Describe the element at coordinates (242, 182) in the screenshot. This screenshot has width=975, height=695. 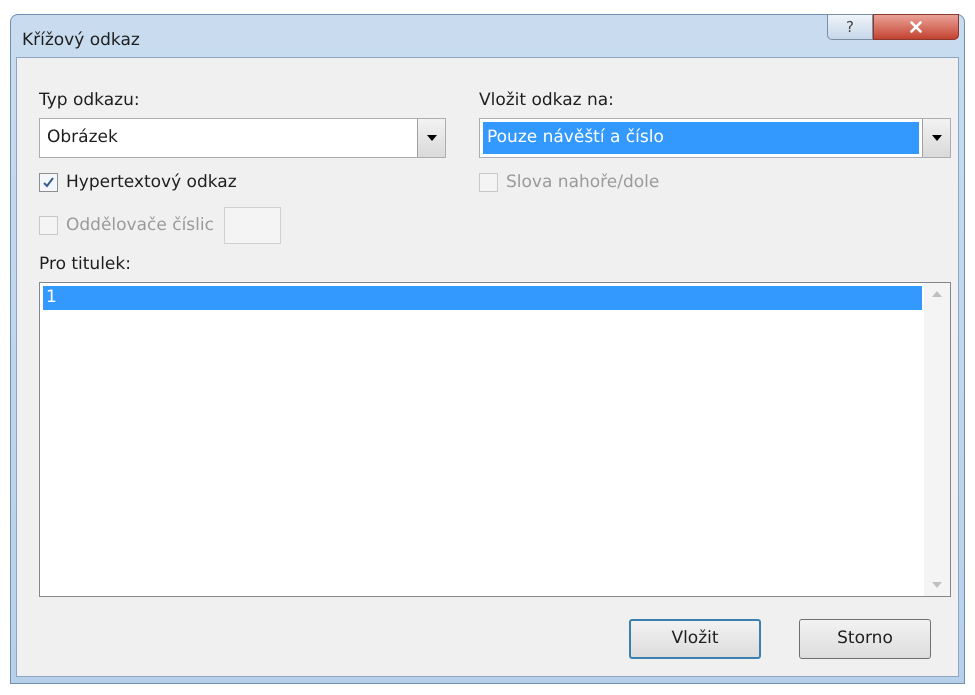
I see `checkbox: Hypertextový odkaz` at that location.